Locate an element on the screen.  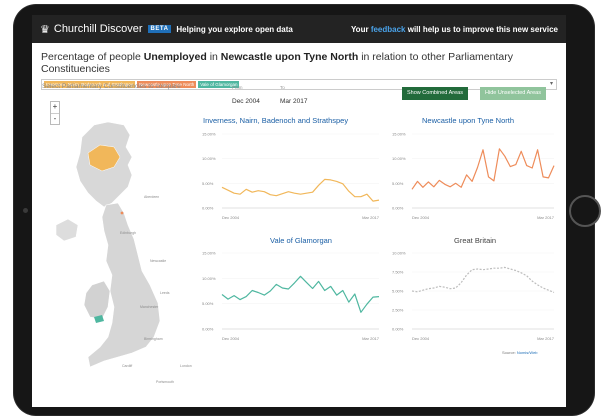
zoom-out-button: - is located at coordinates (55, 118).